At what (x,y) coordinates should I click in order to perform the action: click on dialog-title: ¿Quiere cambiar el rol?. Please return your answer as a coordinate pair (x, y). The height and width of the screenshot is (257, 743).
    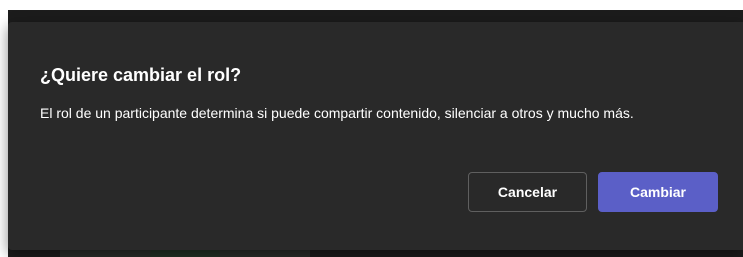
    Looking at the image, I should click on (141, 75).